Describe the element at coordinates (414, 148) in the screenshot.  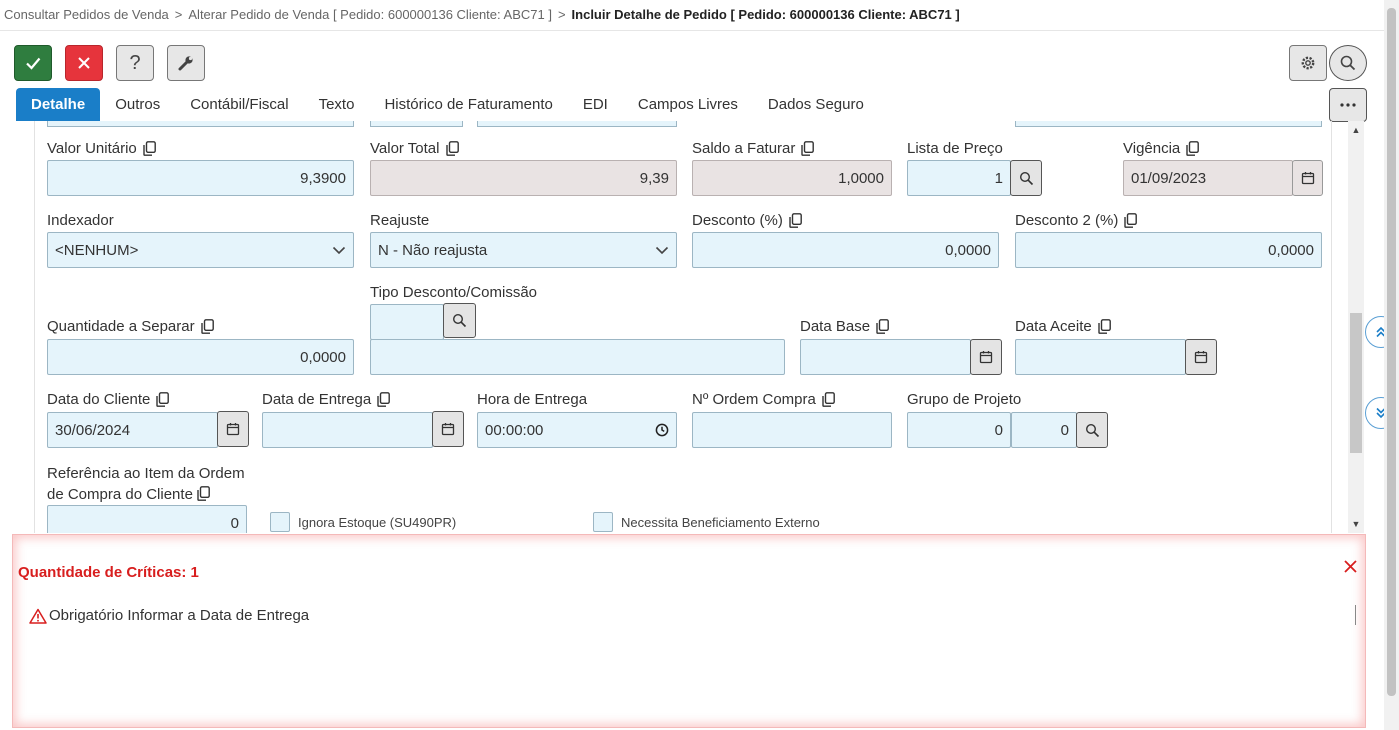
I see `label-valor-total: Valor Total` at that location.